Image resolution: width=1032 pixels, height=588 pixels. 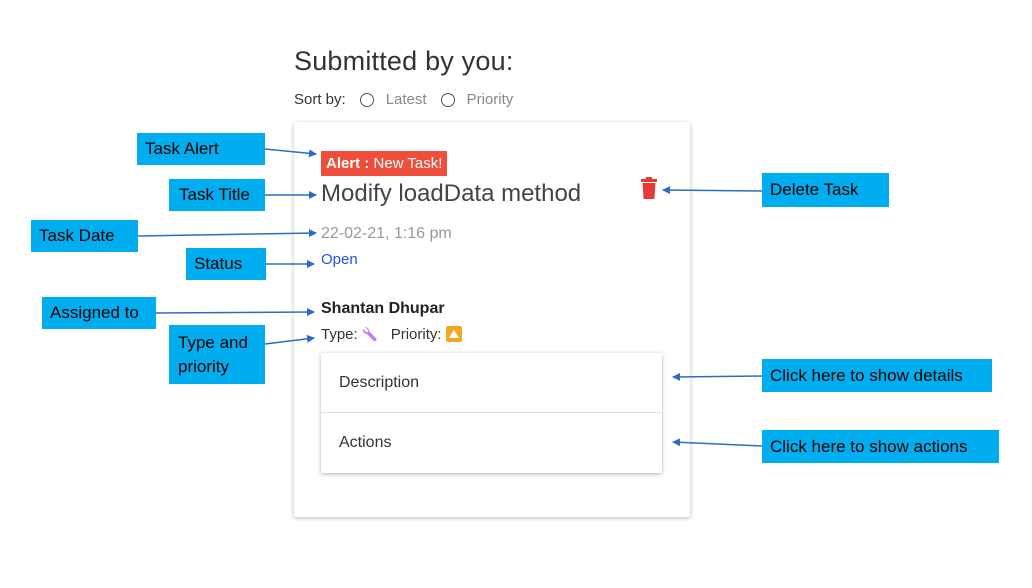 I want to click on type-priority-row: Type: Priority:, so click(x=391, y=334).